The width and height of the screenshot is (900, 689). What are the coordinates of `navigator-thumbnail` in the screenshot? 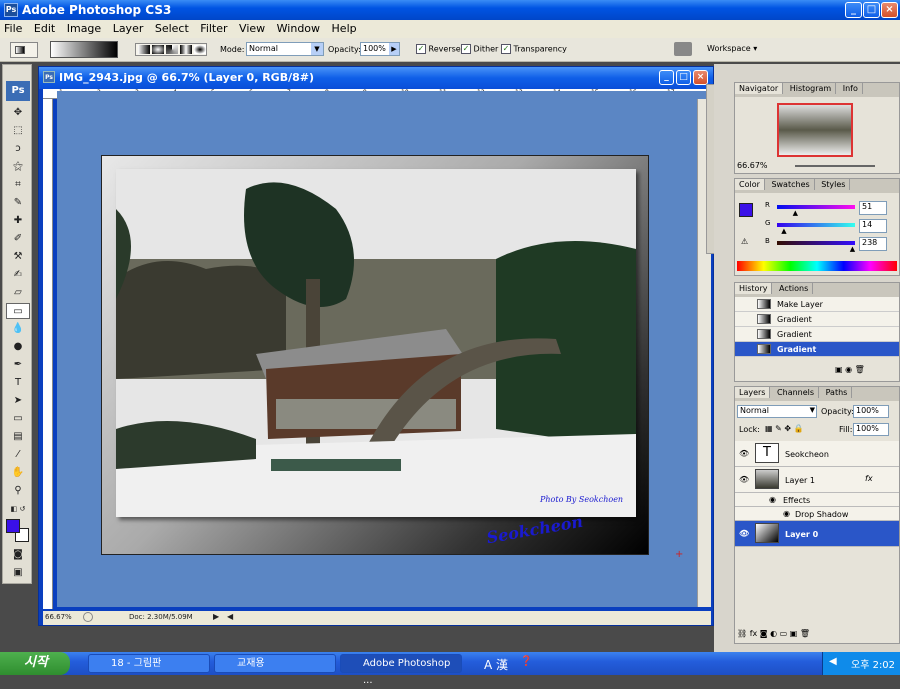 It's located at (815, 130).